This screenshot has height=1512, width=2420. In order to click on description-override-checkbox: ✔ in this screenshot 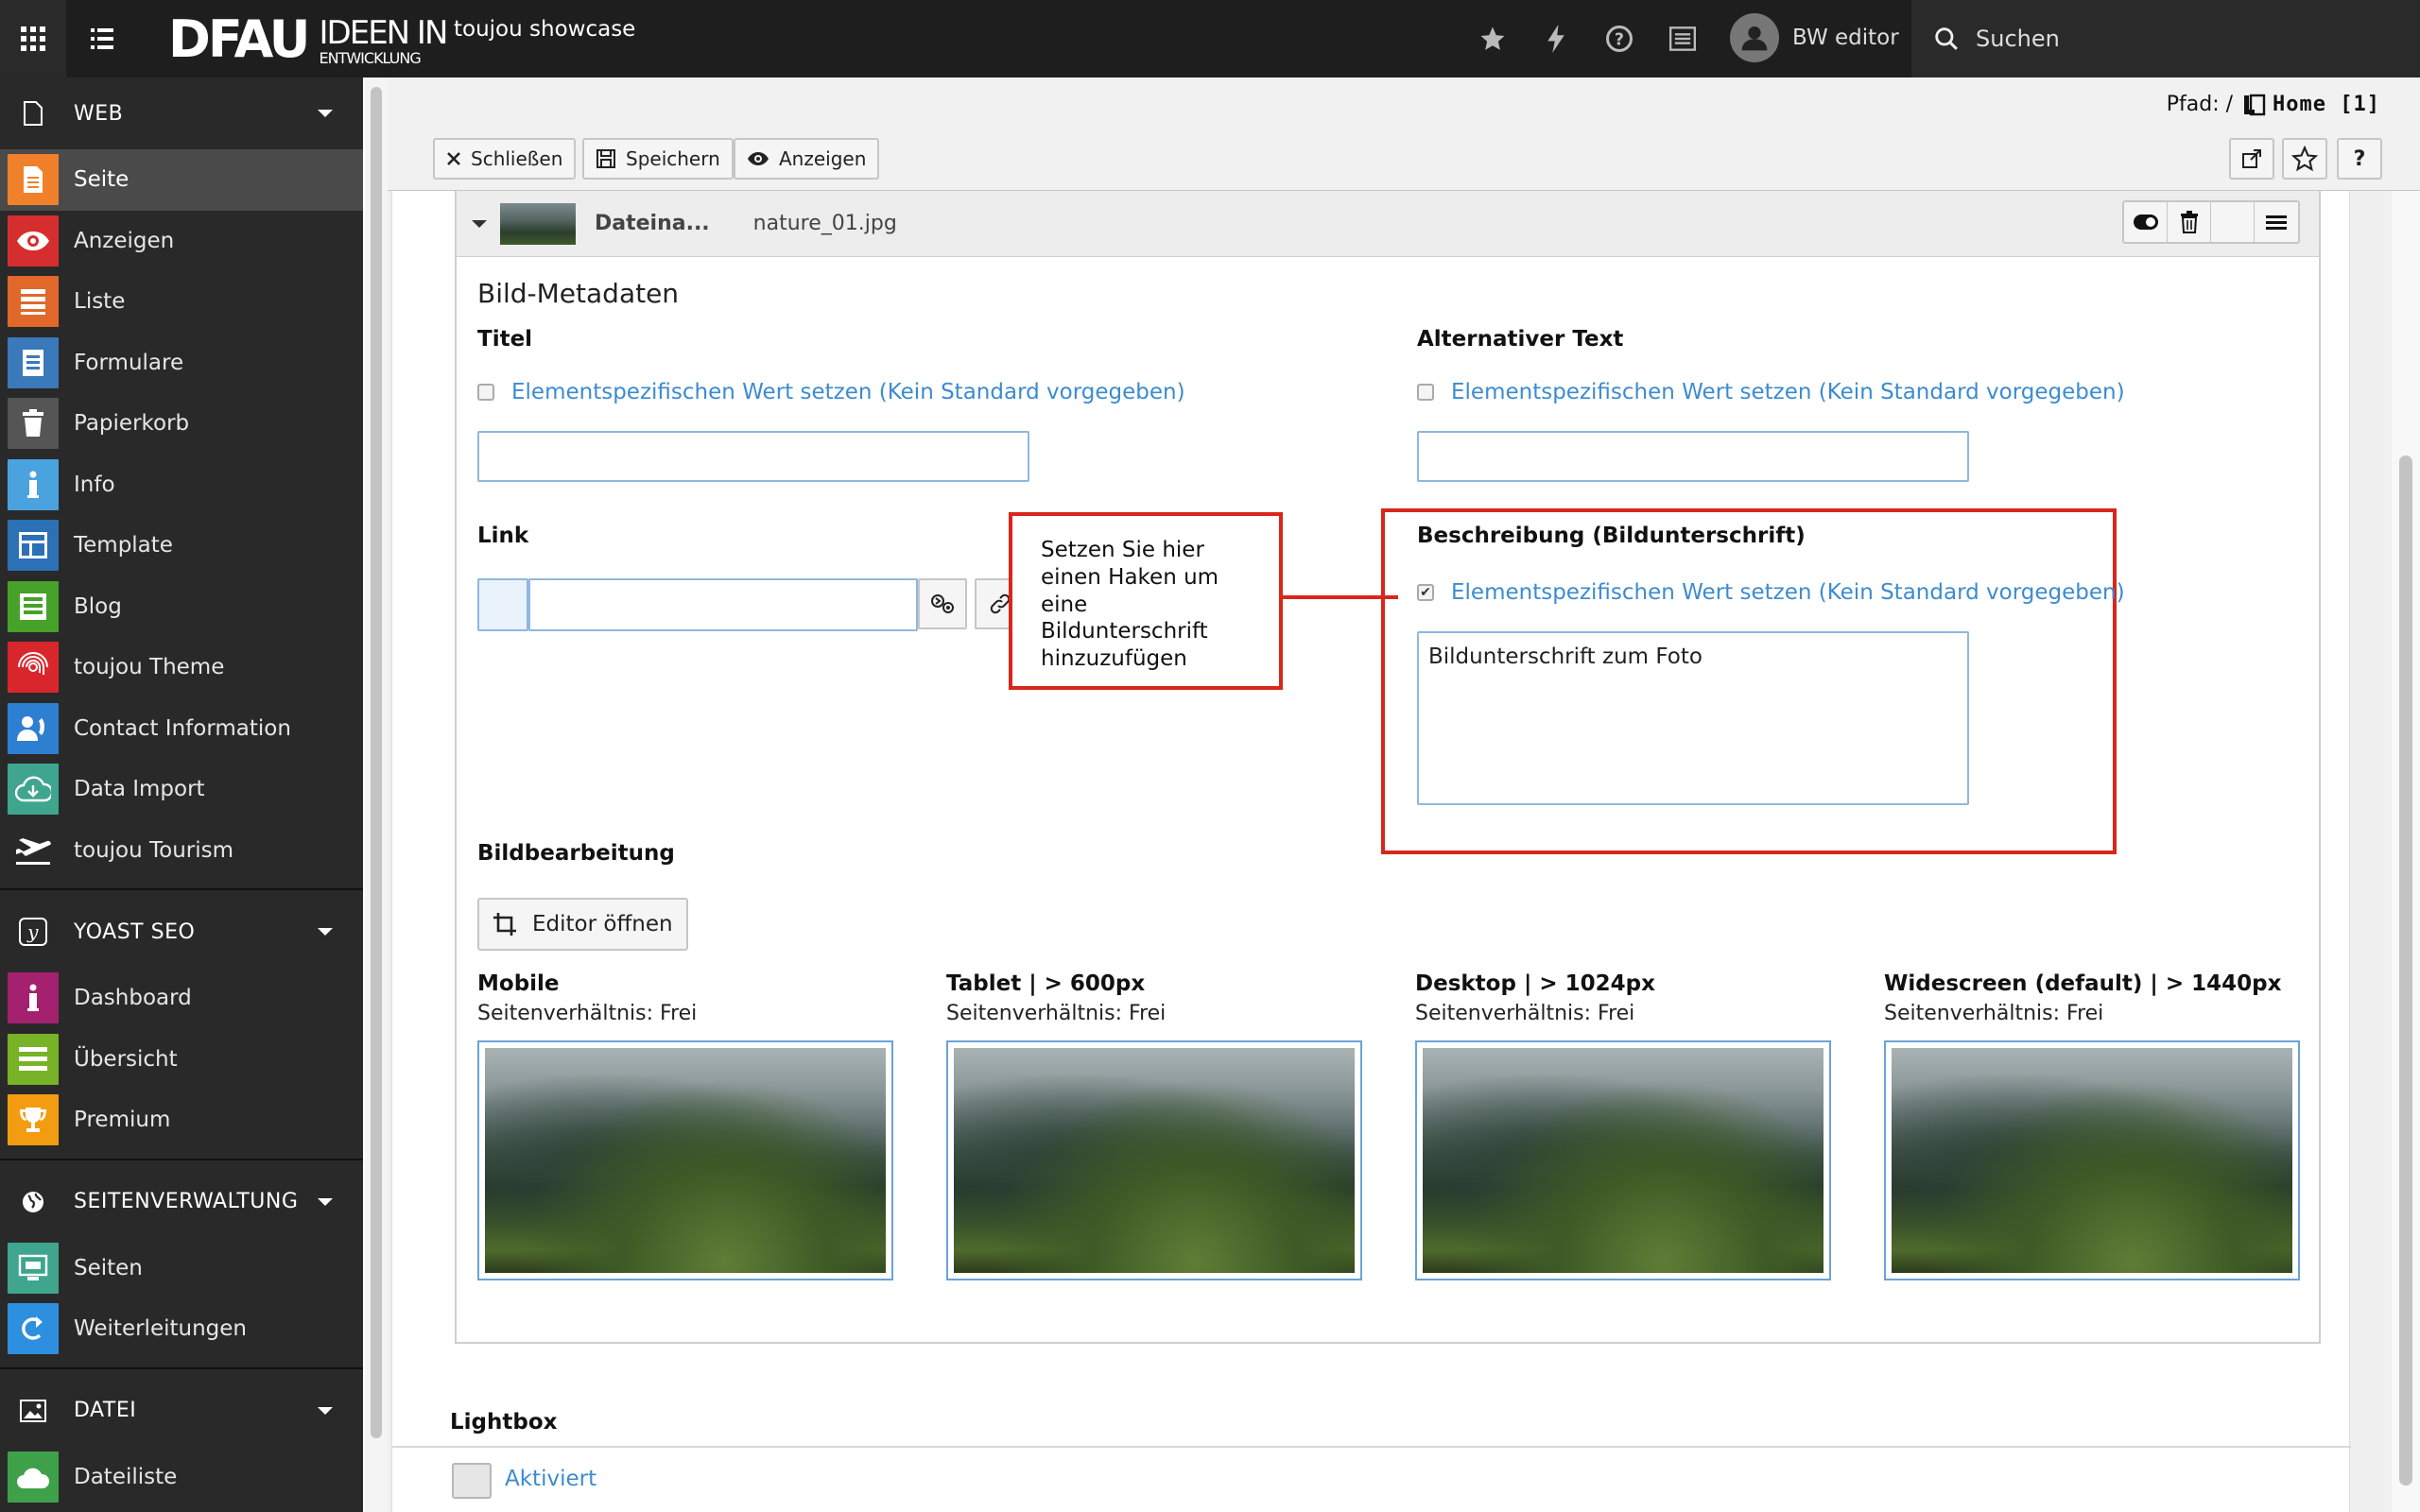, I will do `click(1425, 592)`.